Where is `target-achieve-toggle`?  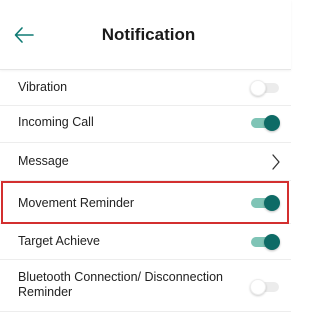
target-achieve-toggle is located at coordinates (265, 242).